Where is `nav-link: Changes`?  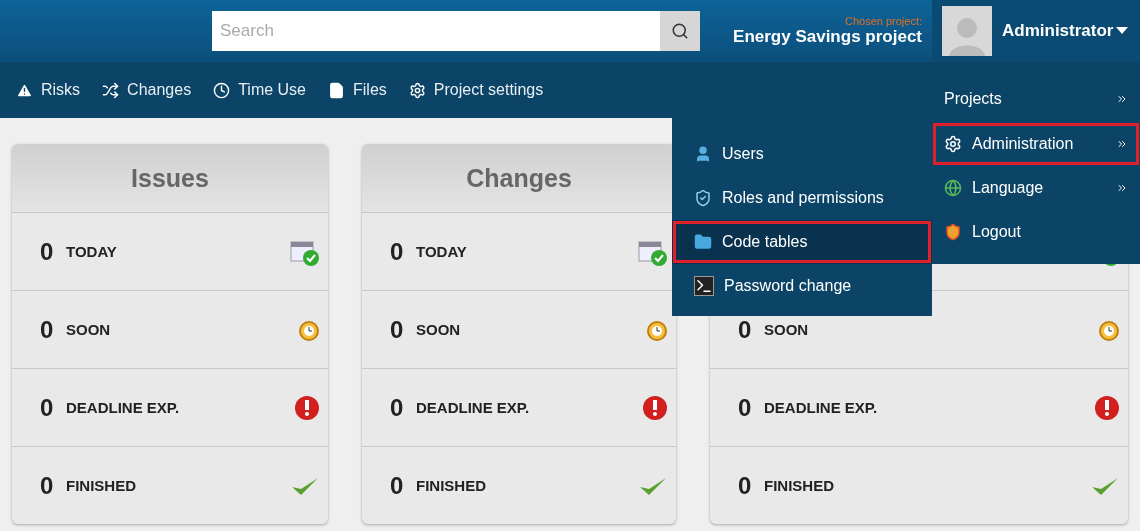
nav-link: Changes is located at coordinates (147, 90).